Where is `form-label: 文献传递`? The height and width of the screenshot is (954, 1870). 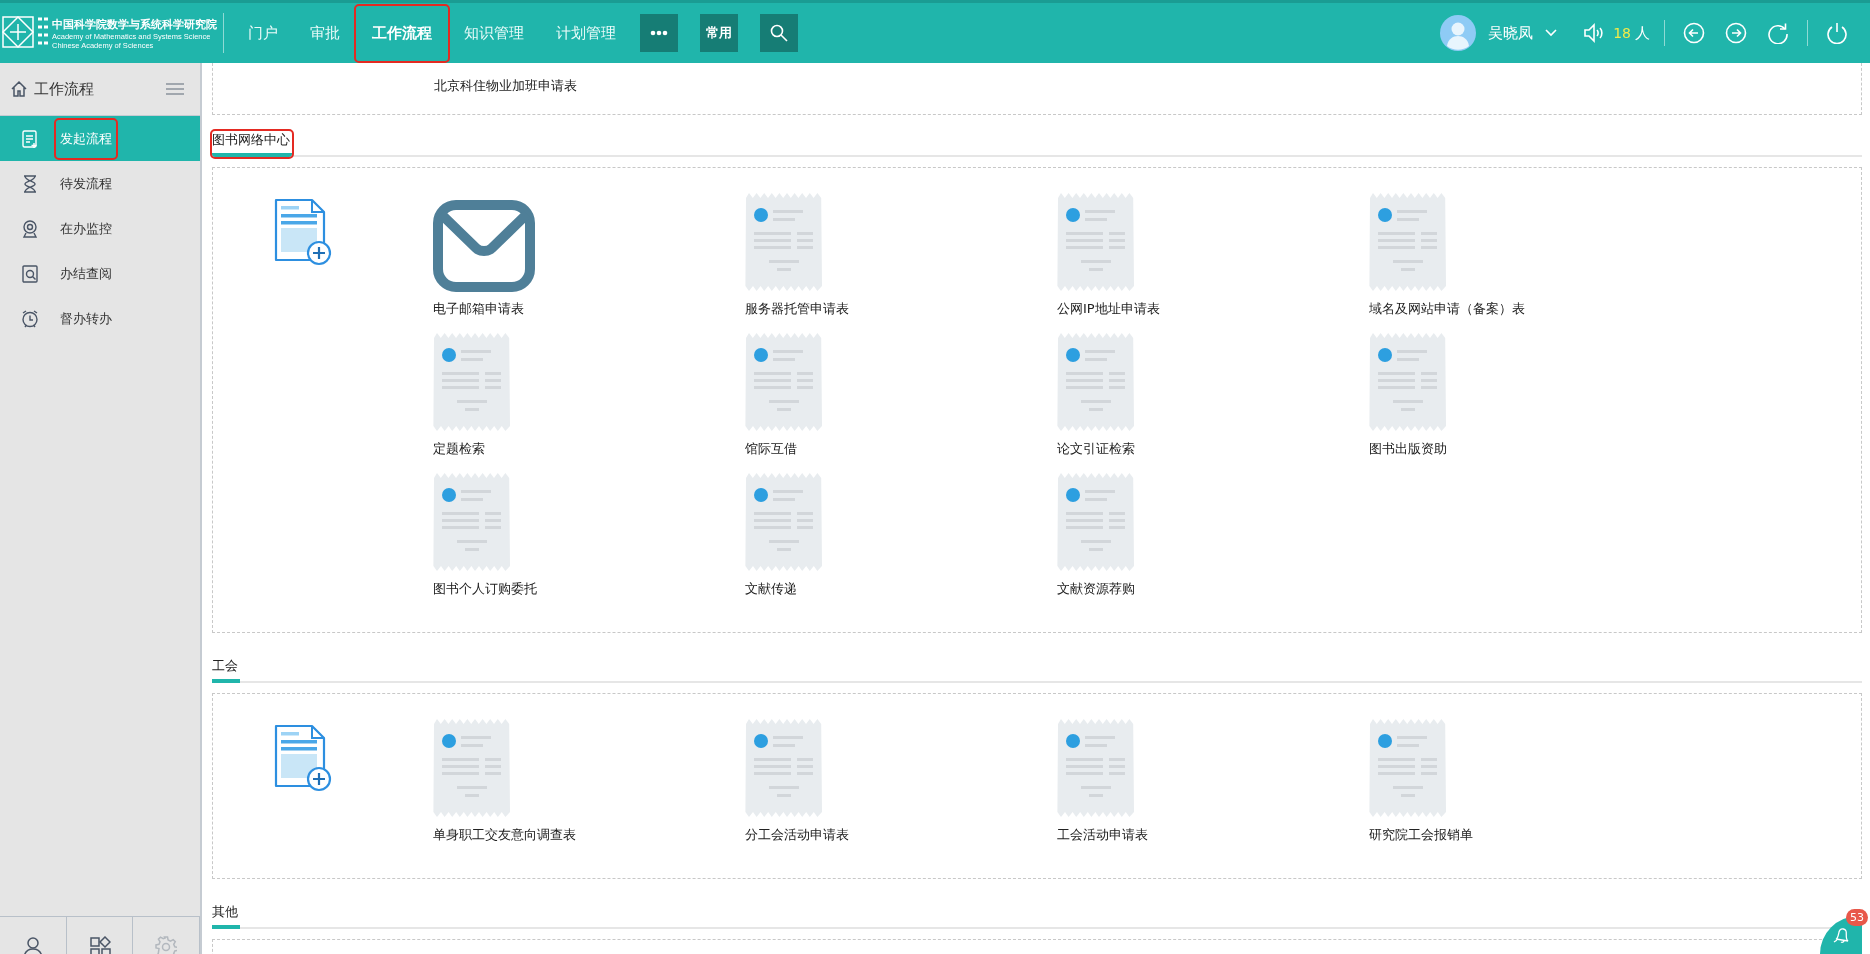
form-label: 文献传递 is located at coordinates (771, 589).